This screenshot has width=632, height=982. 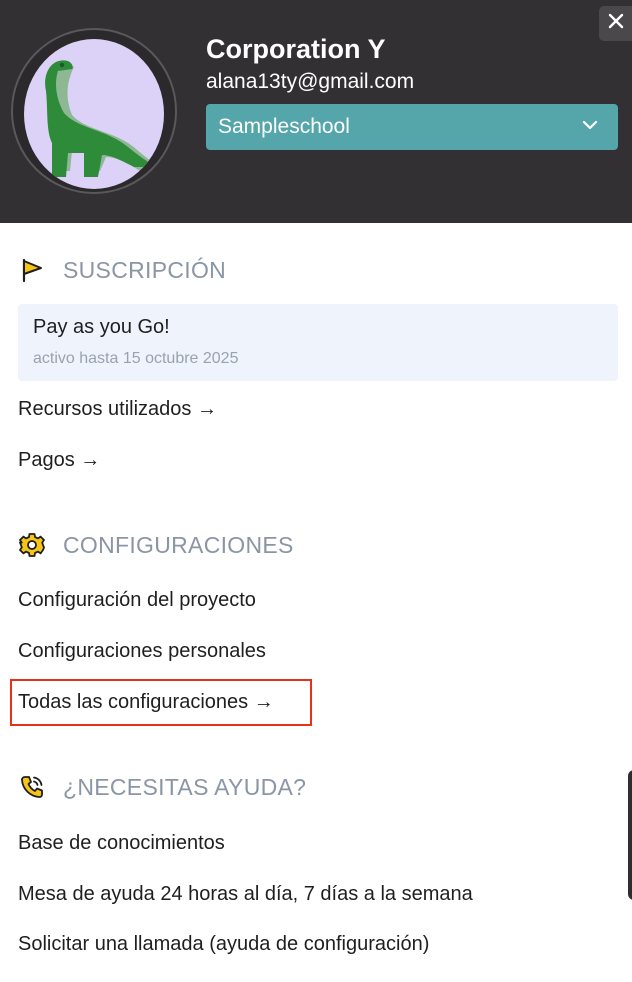 What do you see at coordinates (32, 270) in the screenshot?
I see `flag-icon` at bounding box center [32, 270].